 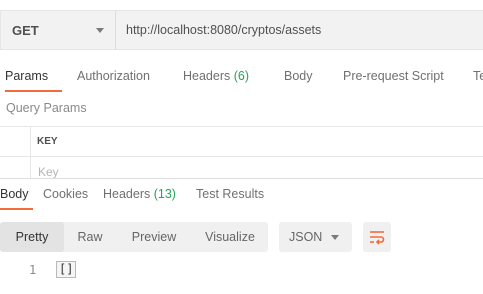 I want to click on view-preview-button: Preview, so click(x=154, y=237).